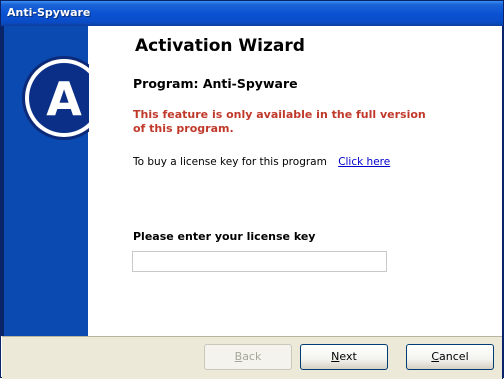 The height and width of the screenshot is (379, 504). What do you see at coordinates (2, 181) in the screenshot?
I see `left-border` at bounding box center [2, 181].